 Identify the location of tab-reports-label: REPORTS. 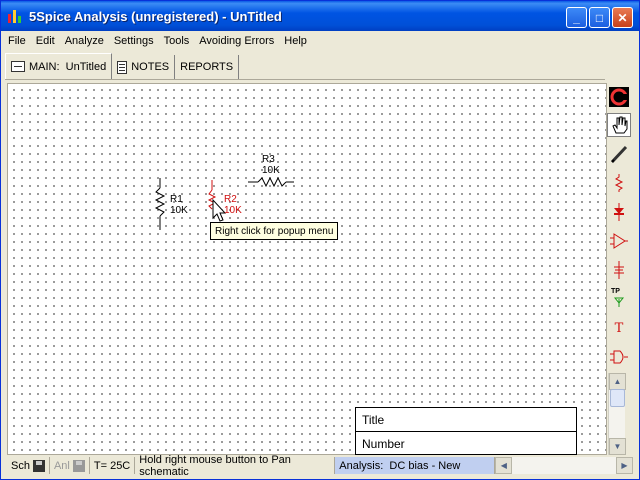
(207, 67).